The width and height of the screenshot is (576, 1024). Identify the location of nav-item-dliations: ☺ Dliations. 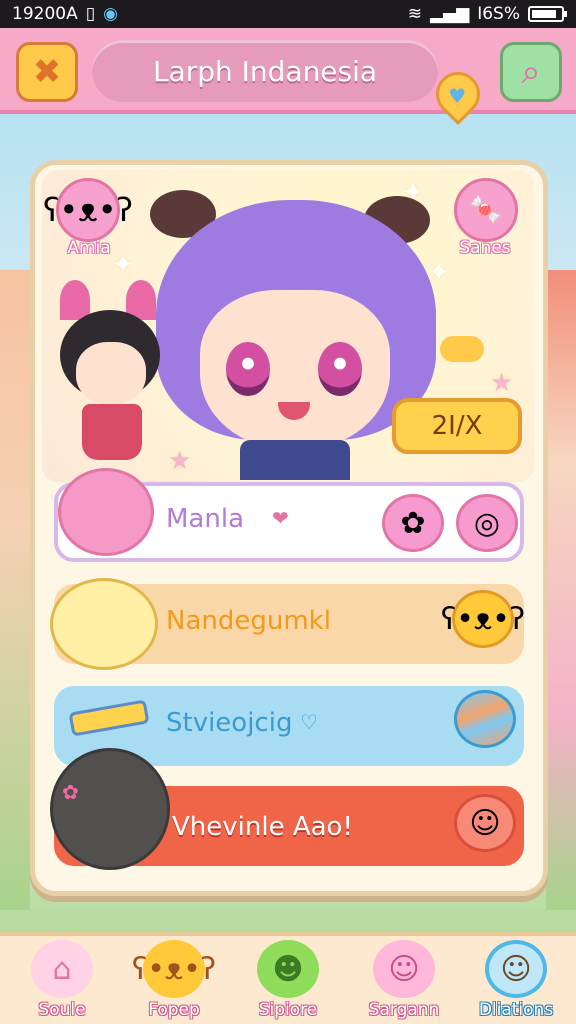
(516, 980).